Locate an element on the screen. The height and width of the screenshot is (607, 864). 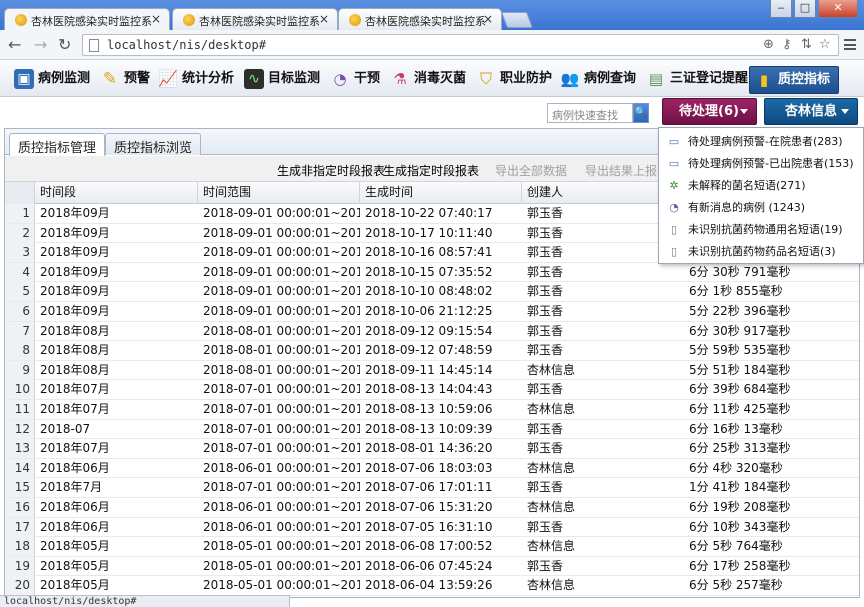
column-header-created-time: 生成时间 is located at coordinates (441, 193).